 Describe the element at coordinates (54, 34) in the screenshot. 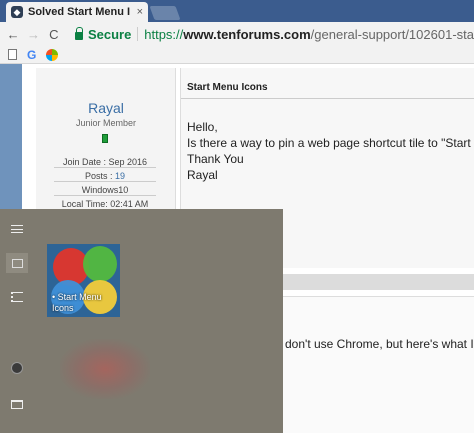

I see `reload-button: C` at that location.